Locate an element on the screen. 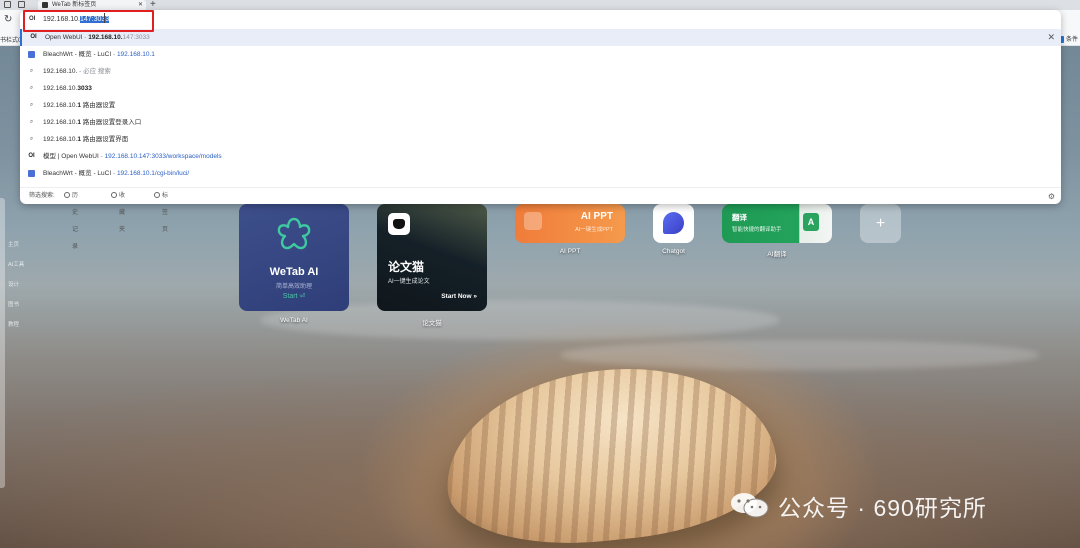 This screenshot has width=1080, height=548. tab-wetab: WeTab 新标签页 ✕ is located at coordinates (92, 5).